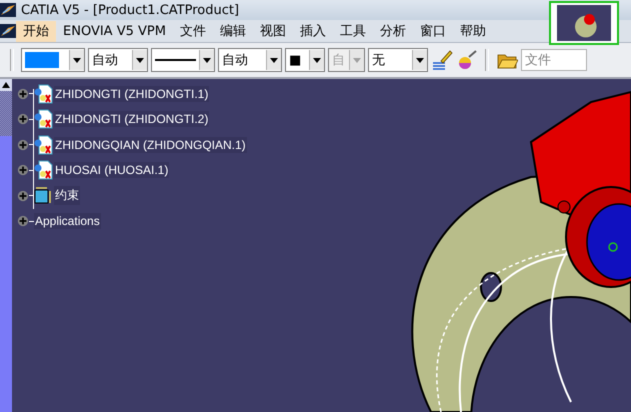 This screenshot has height=412, width=631. Describe the element at coordinates (398, 60) in the screenshot. I see `dropdown: 无` at that location.